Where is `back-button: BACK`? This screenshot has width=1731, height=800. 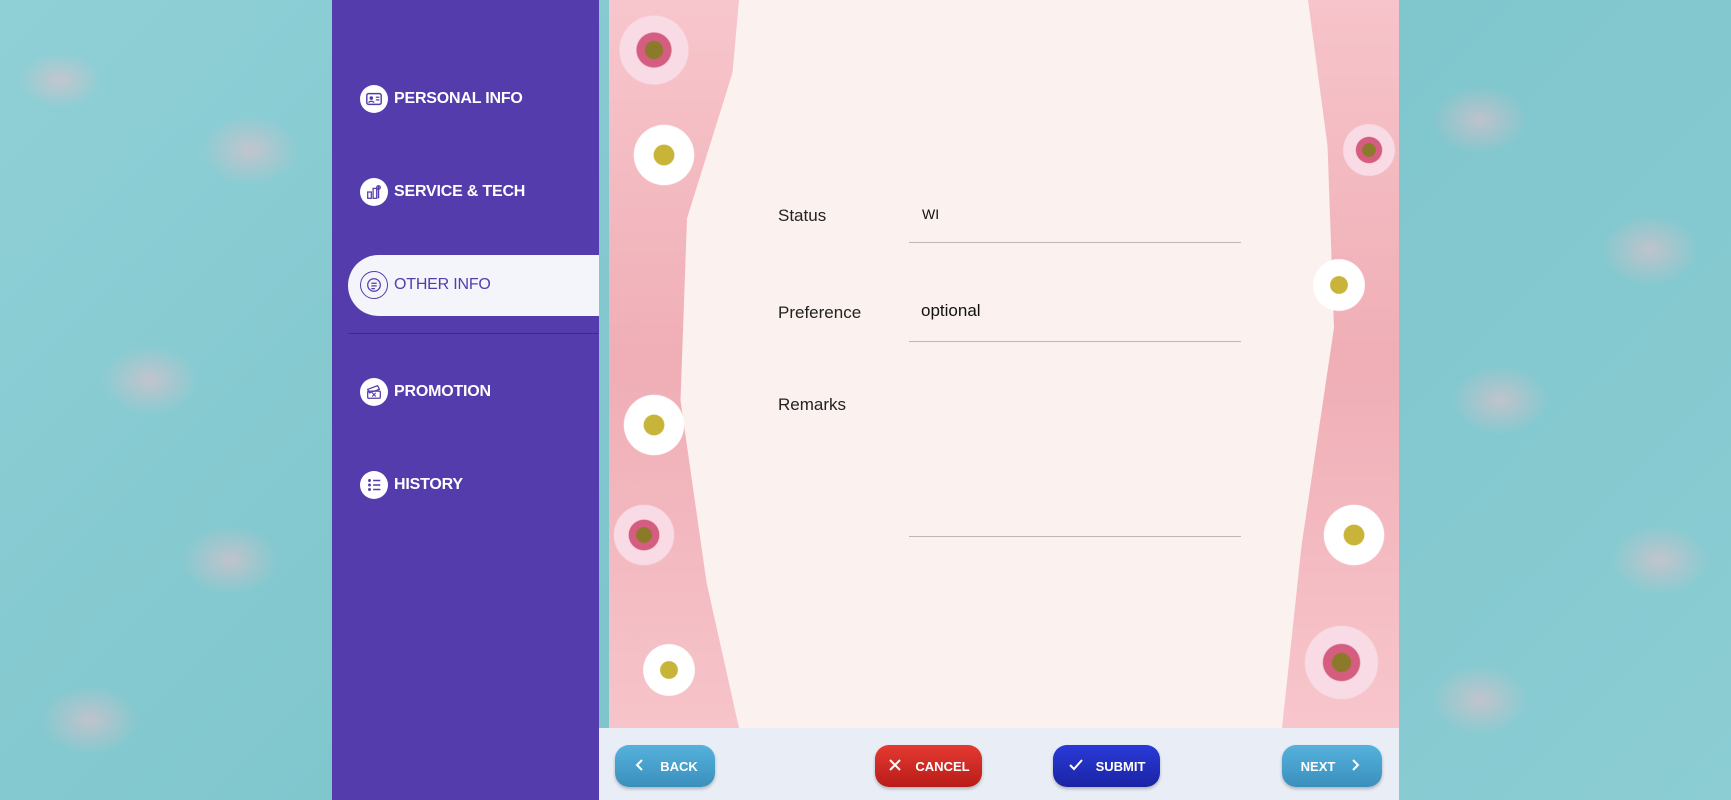 back-button: BACK is located at coordinates (665, 766).